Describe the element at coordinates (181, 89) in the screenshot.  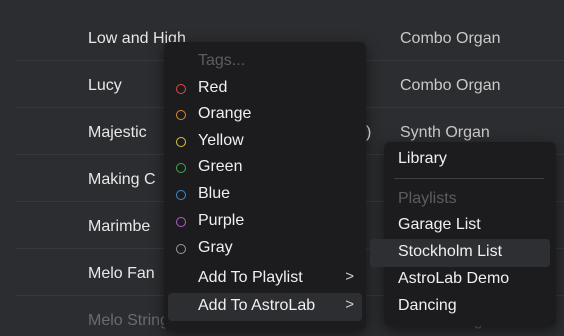
I see `red-dot-icon` at that location.